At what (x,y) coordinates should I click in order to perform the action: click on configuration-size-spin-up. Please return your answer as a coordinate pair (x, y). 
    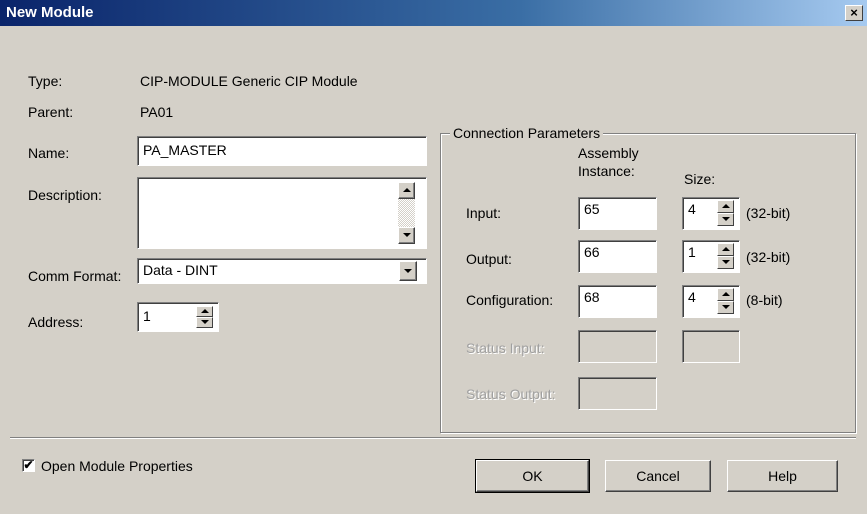
    Looking at the image, I should click on (725, 294).